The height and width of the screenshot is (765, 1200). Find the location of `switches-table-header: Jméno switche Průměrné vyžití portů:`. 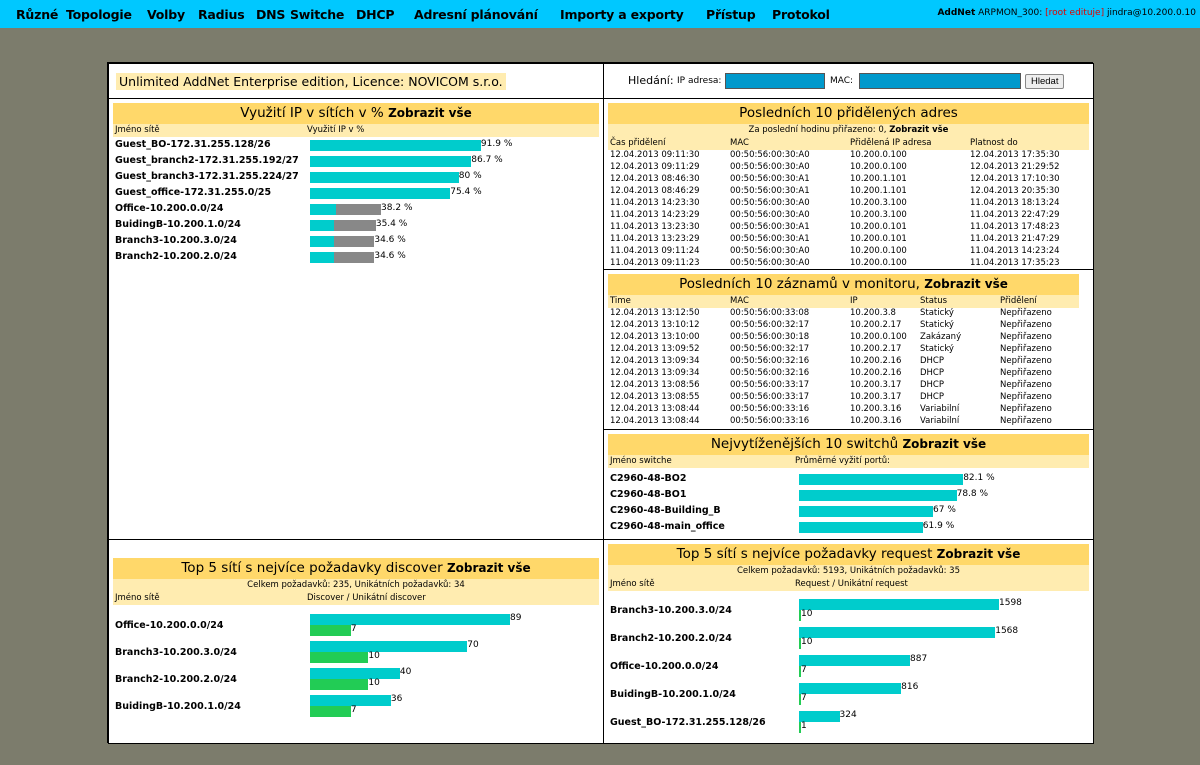

switches-table-header: Jméno switche Průměrné vyžití portů: is located at coordinates (848, 461).